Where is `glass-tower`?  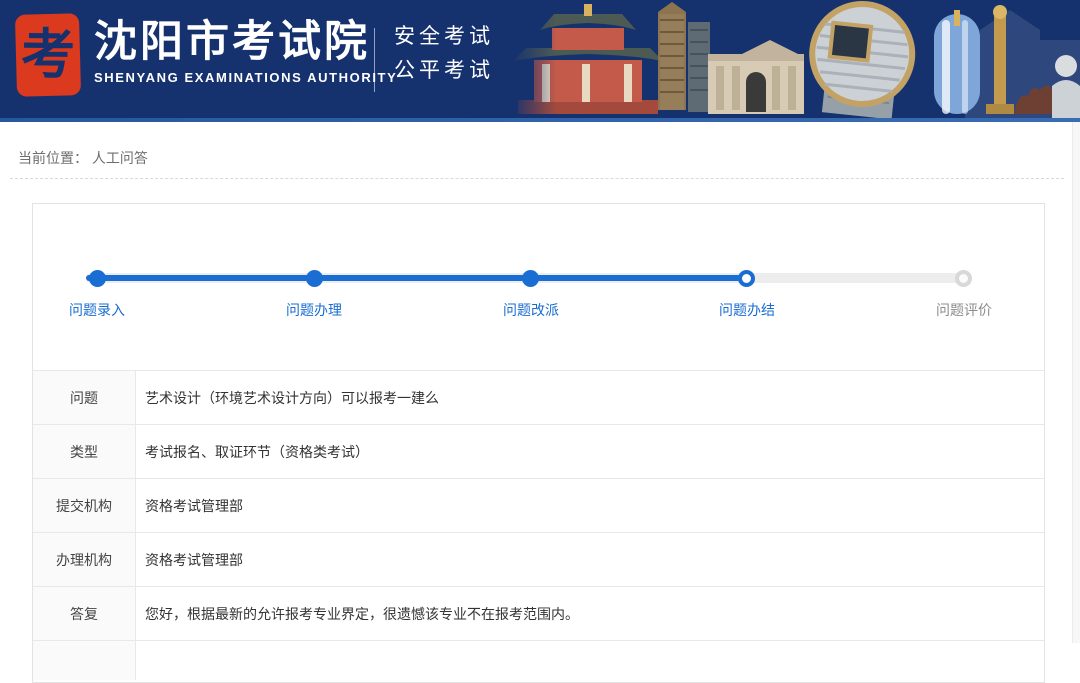
glass-tower is located at coordinates (957, 62).